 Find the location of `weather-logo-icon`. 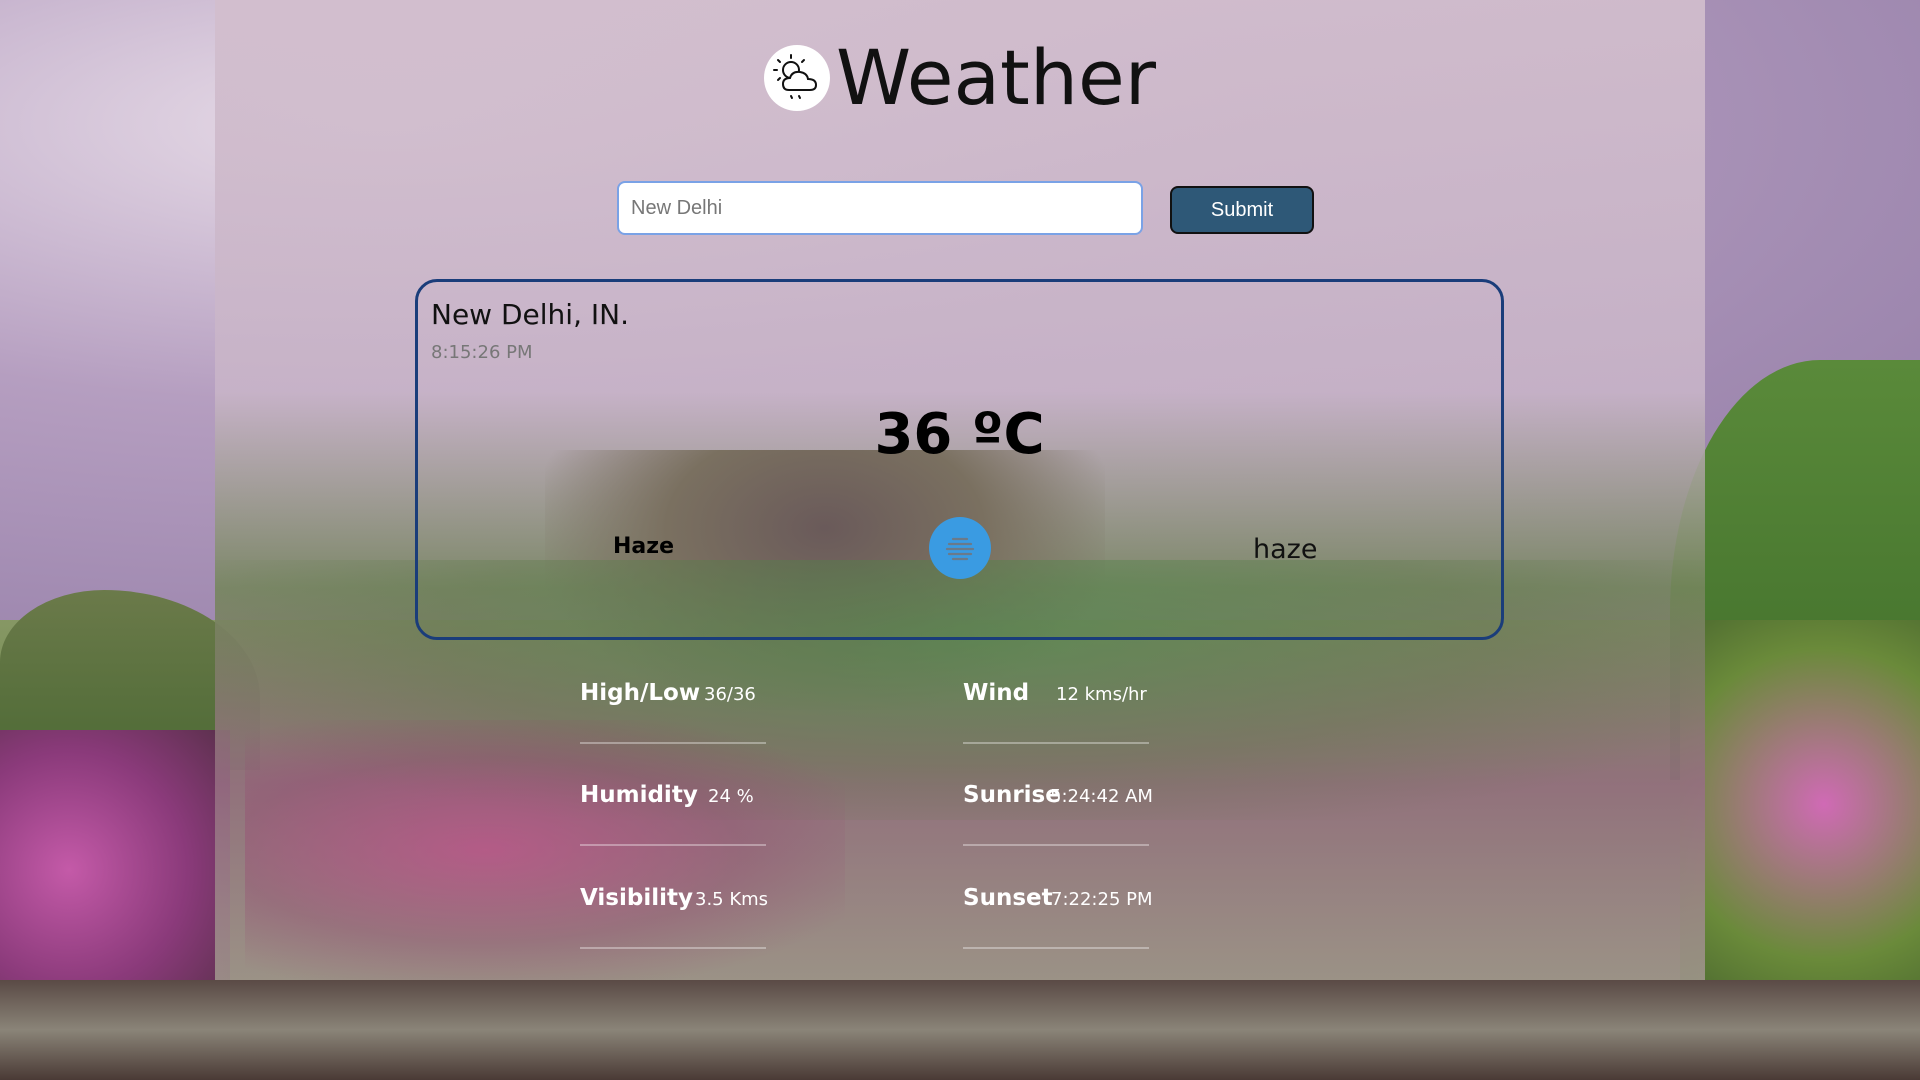

weather-logo-icon is located at coordinates (797, 78).